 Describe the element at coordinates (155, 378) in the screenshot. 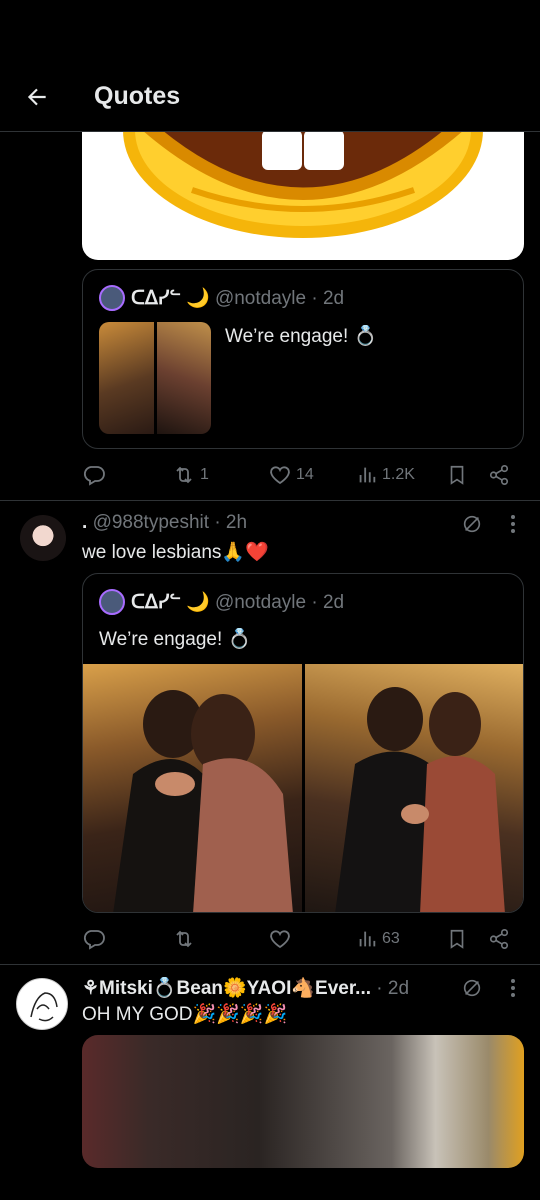

I see `quoted-media-thumbnail` at that location.